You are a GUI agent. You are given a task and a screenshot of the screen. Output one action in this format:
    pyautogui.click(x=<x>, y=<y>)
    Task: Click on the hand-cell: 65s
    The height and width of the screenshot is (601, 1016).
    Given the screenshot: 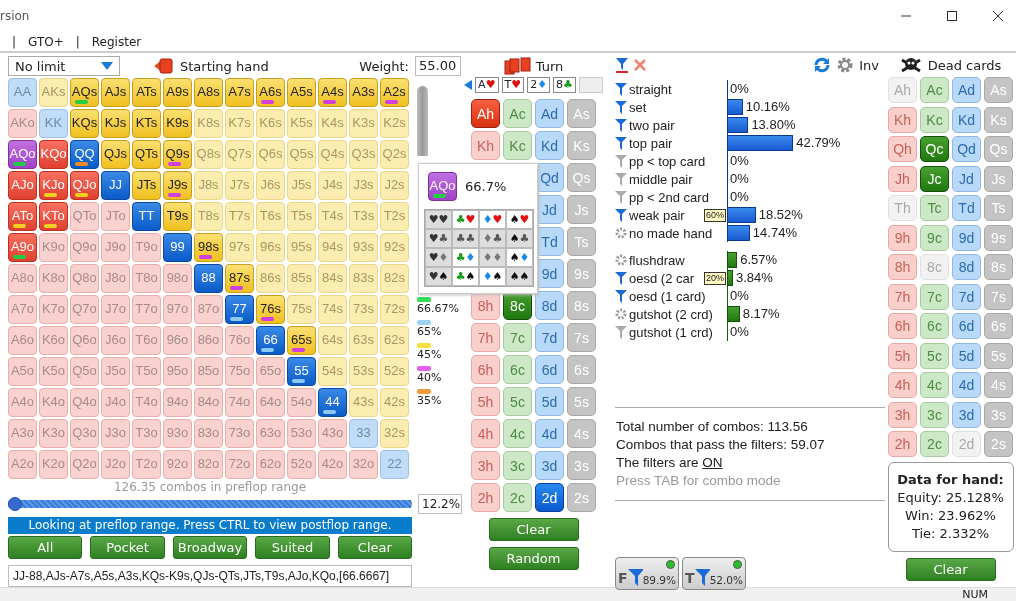 What is the action you would take?
    pyautogui.click(x=301, y=340)
    